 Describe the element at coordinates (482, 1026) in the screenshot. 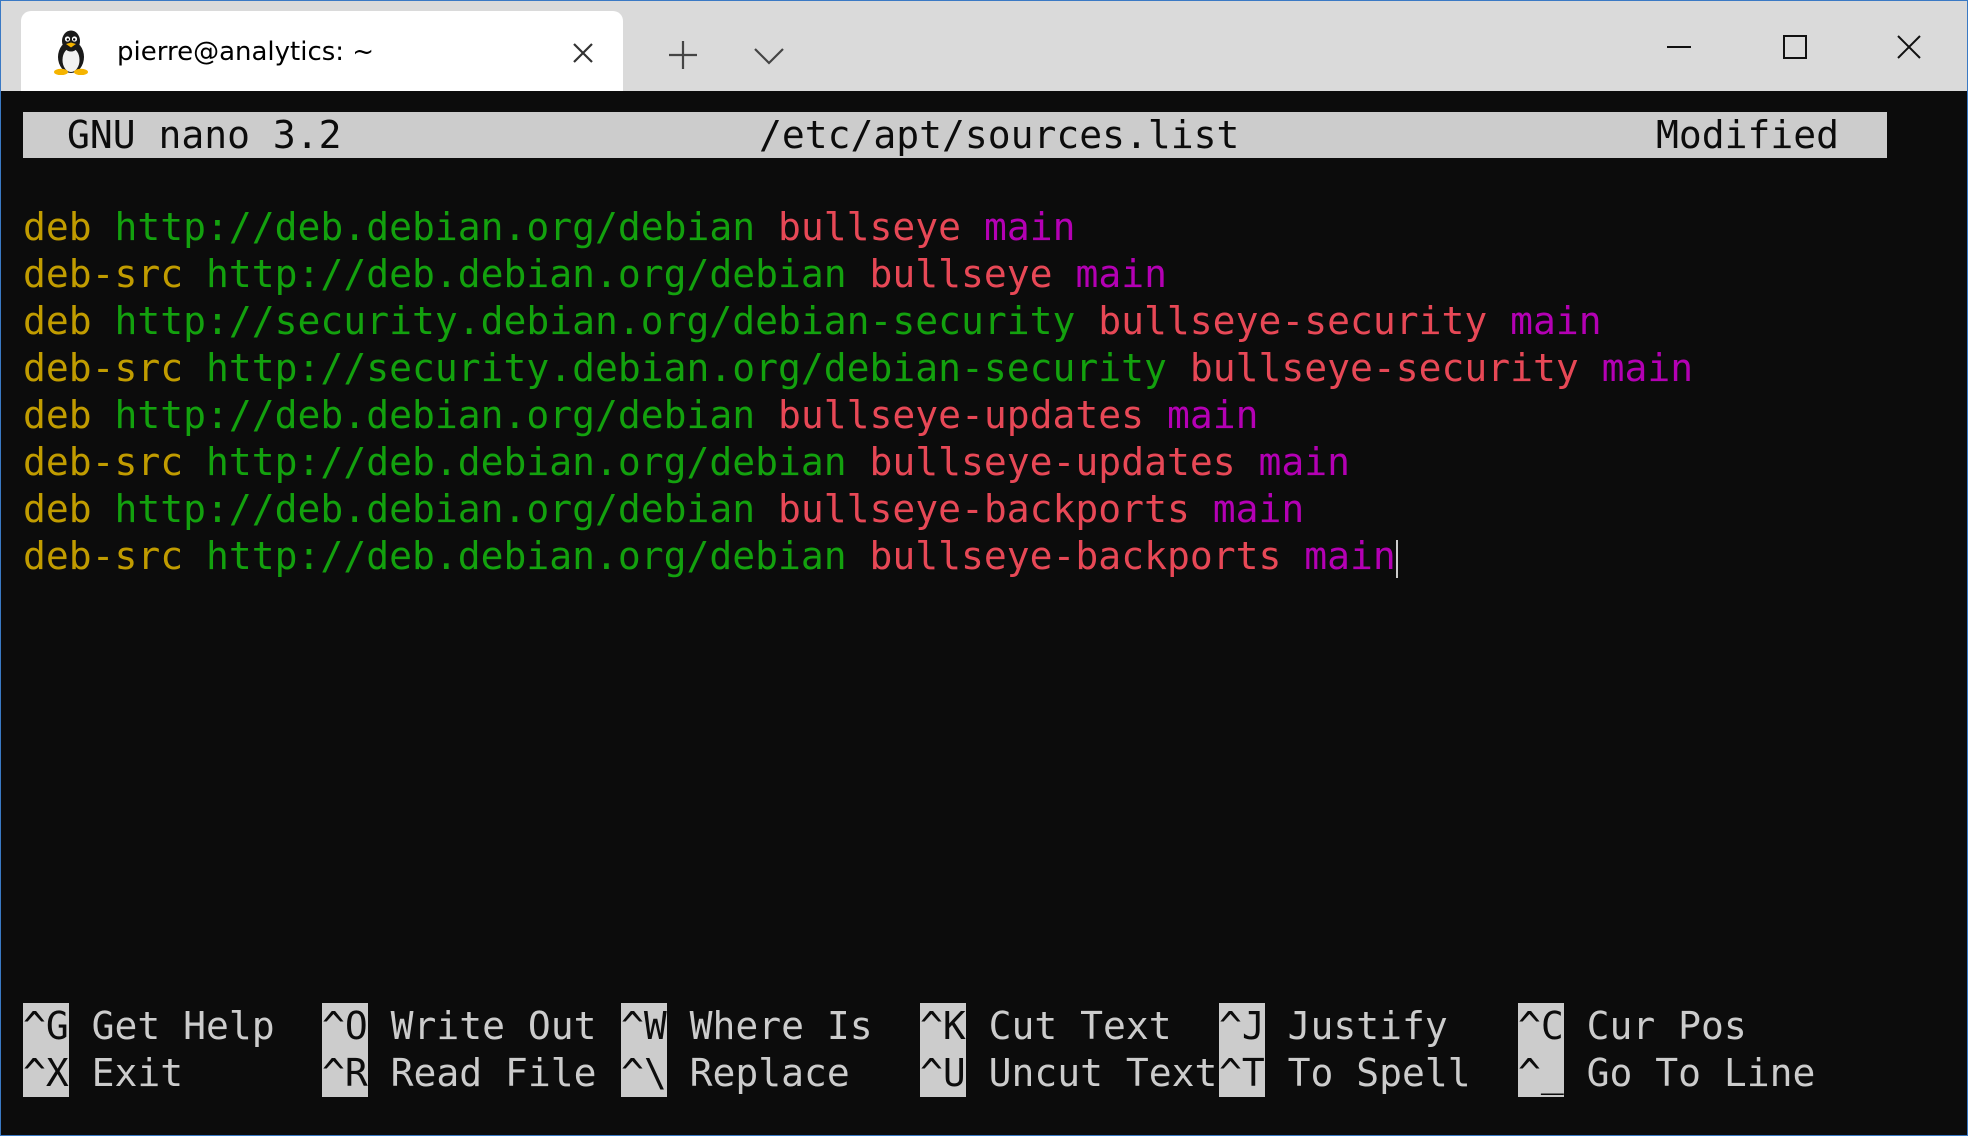

I see `shortcut-label: Write Out` at that location.